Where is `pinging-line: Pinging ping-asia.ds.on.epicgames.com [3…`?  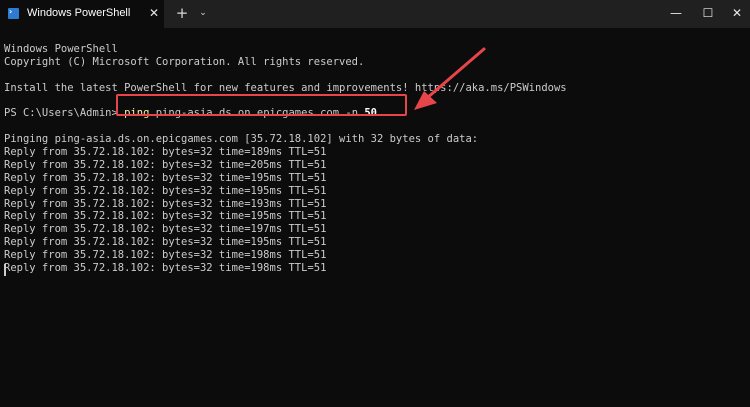
pinging-line: Pinging ping-asia.ds.on.epicgames.com [3… is located at coordinates (241, 139).